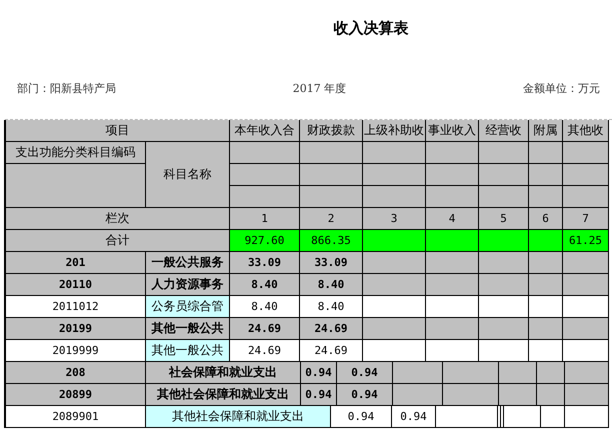  What do you see at coordinates (188, 307) in the screenshot?
I see `table-cell: 公务员综合管` at bounding box center [188, 307].